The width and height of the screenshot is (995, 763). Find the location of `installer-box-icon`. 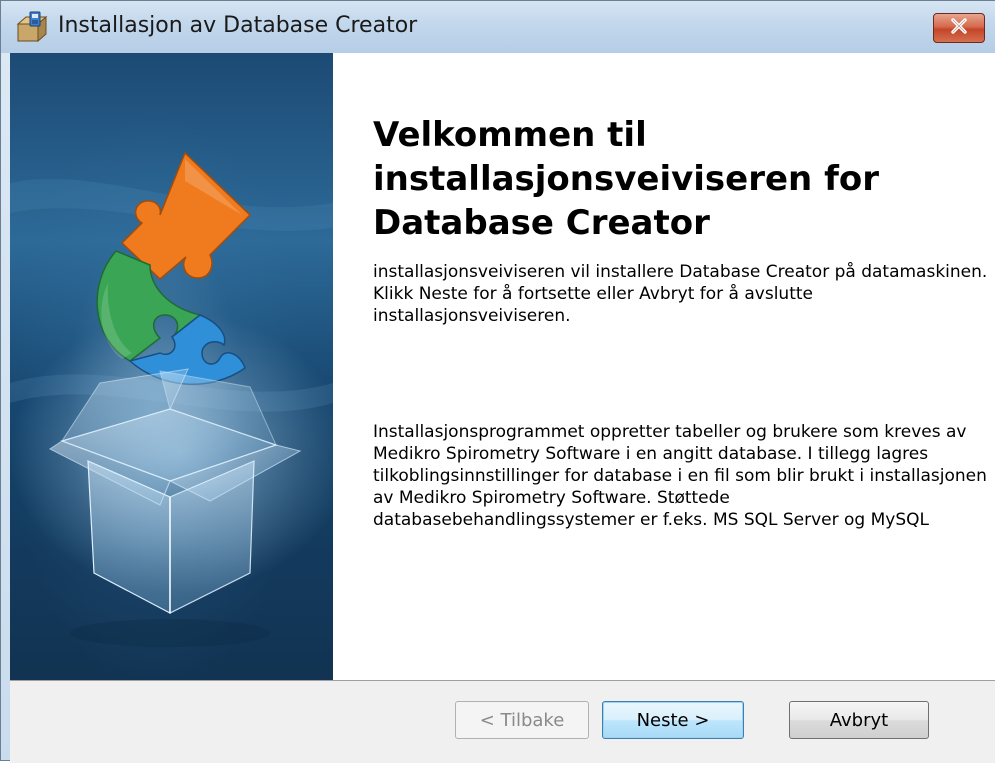

installer-box-icon is located at coordinates (32, 28).